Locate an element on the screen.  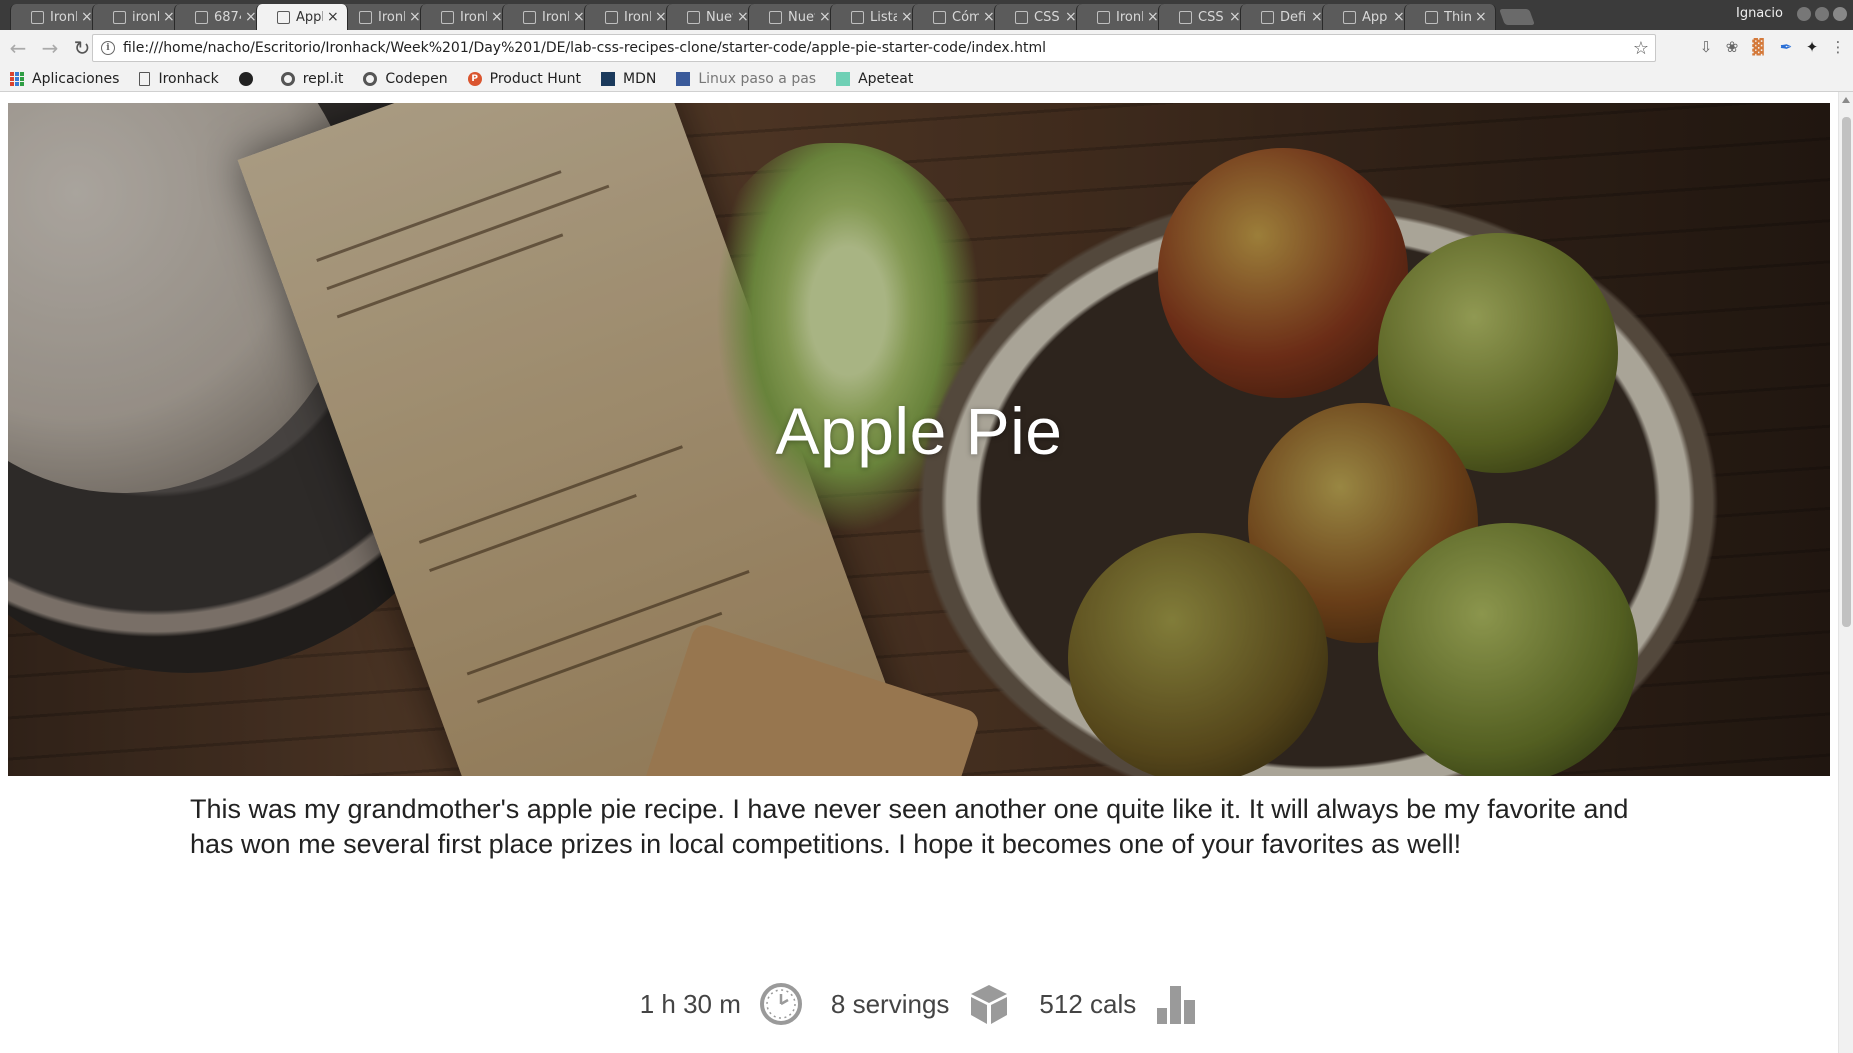
hero-title: Apple Pie is located at coordinates (919, 431).